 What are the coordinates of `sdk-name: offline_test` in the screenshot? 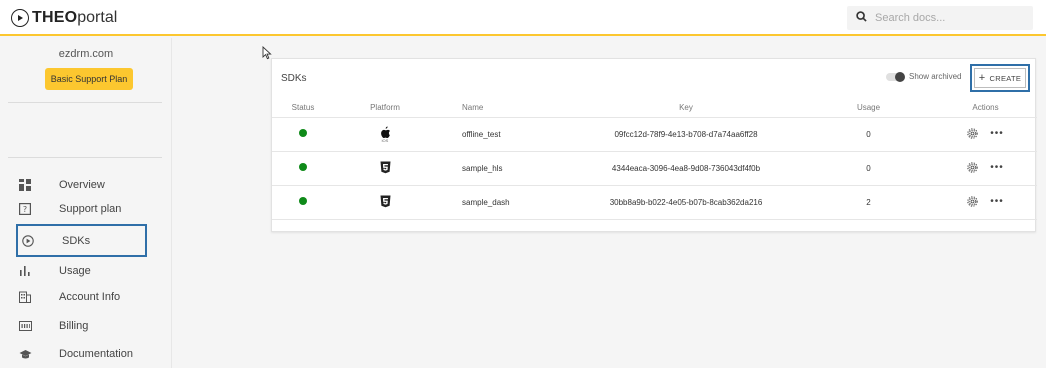 It's located at (502, 134).